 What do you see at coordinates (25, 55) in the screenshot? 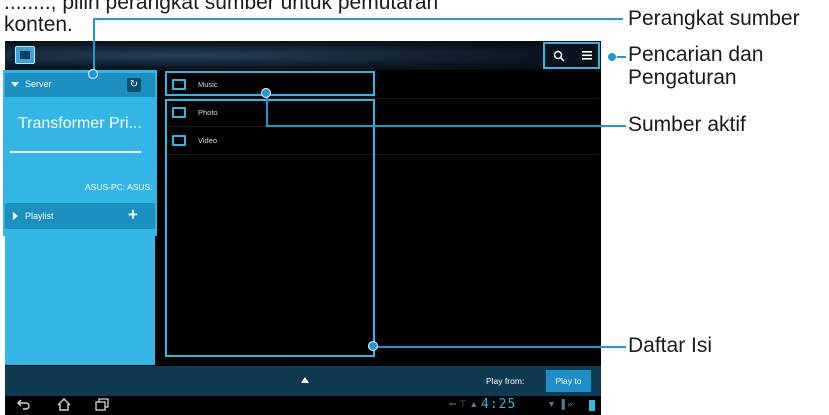
I see `app-icon` at bounding box center [25, 55].